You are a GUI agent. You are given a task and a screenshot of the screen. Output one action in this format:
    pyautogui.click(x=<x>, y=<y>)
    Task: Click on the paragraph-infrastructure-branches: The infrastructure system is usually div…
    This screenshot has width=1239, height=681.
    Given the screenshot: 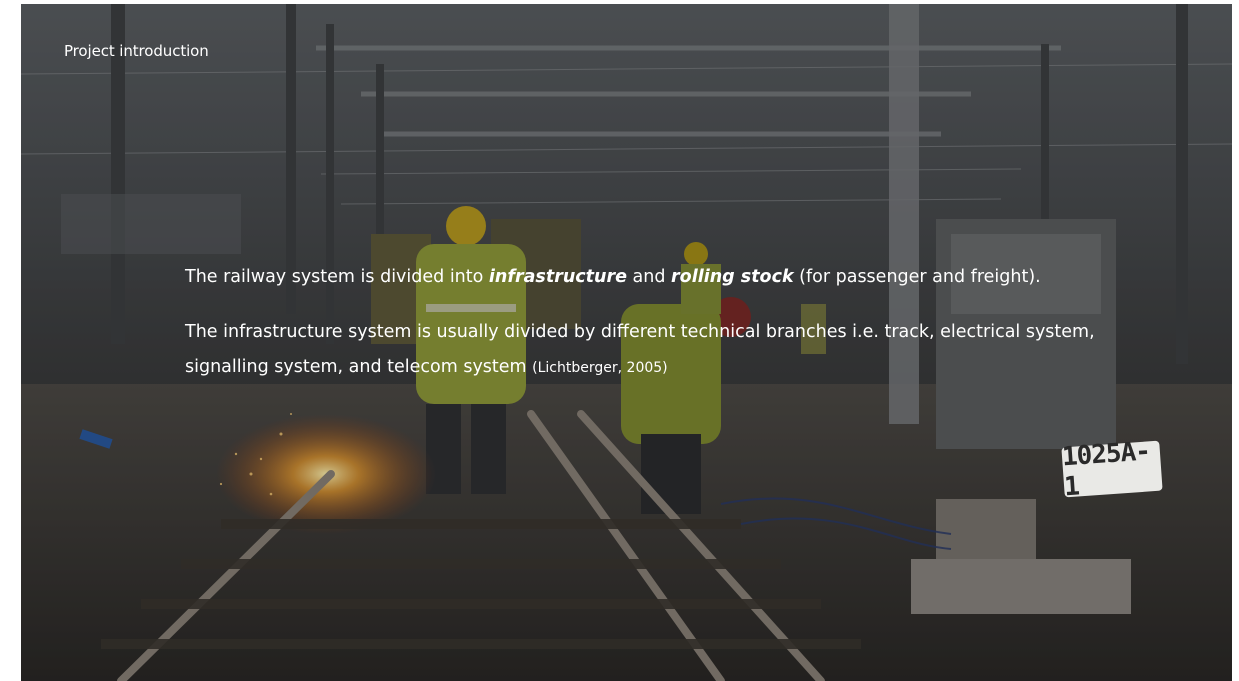 What is the action you would take?
    pyautogui.click(x=650, y=350)
    